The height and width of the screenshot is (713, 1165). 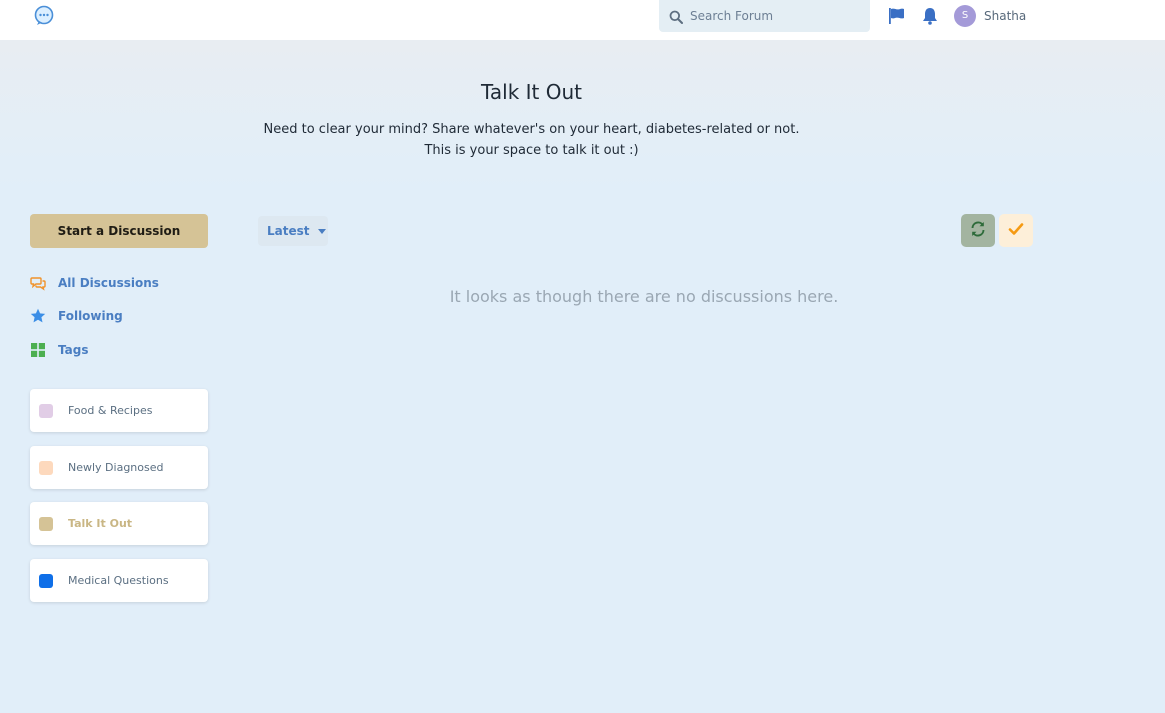 I want to click on search-input, so click(x=775, y=16).